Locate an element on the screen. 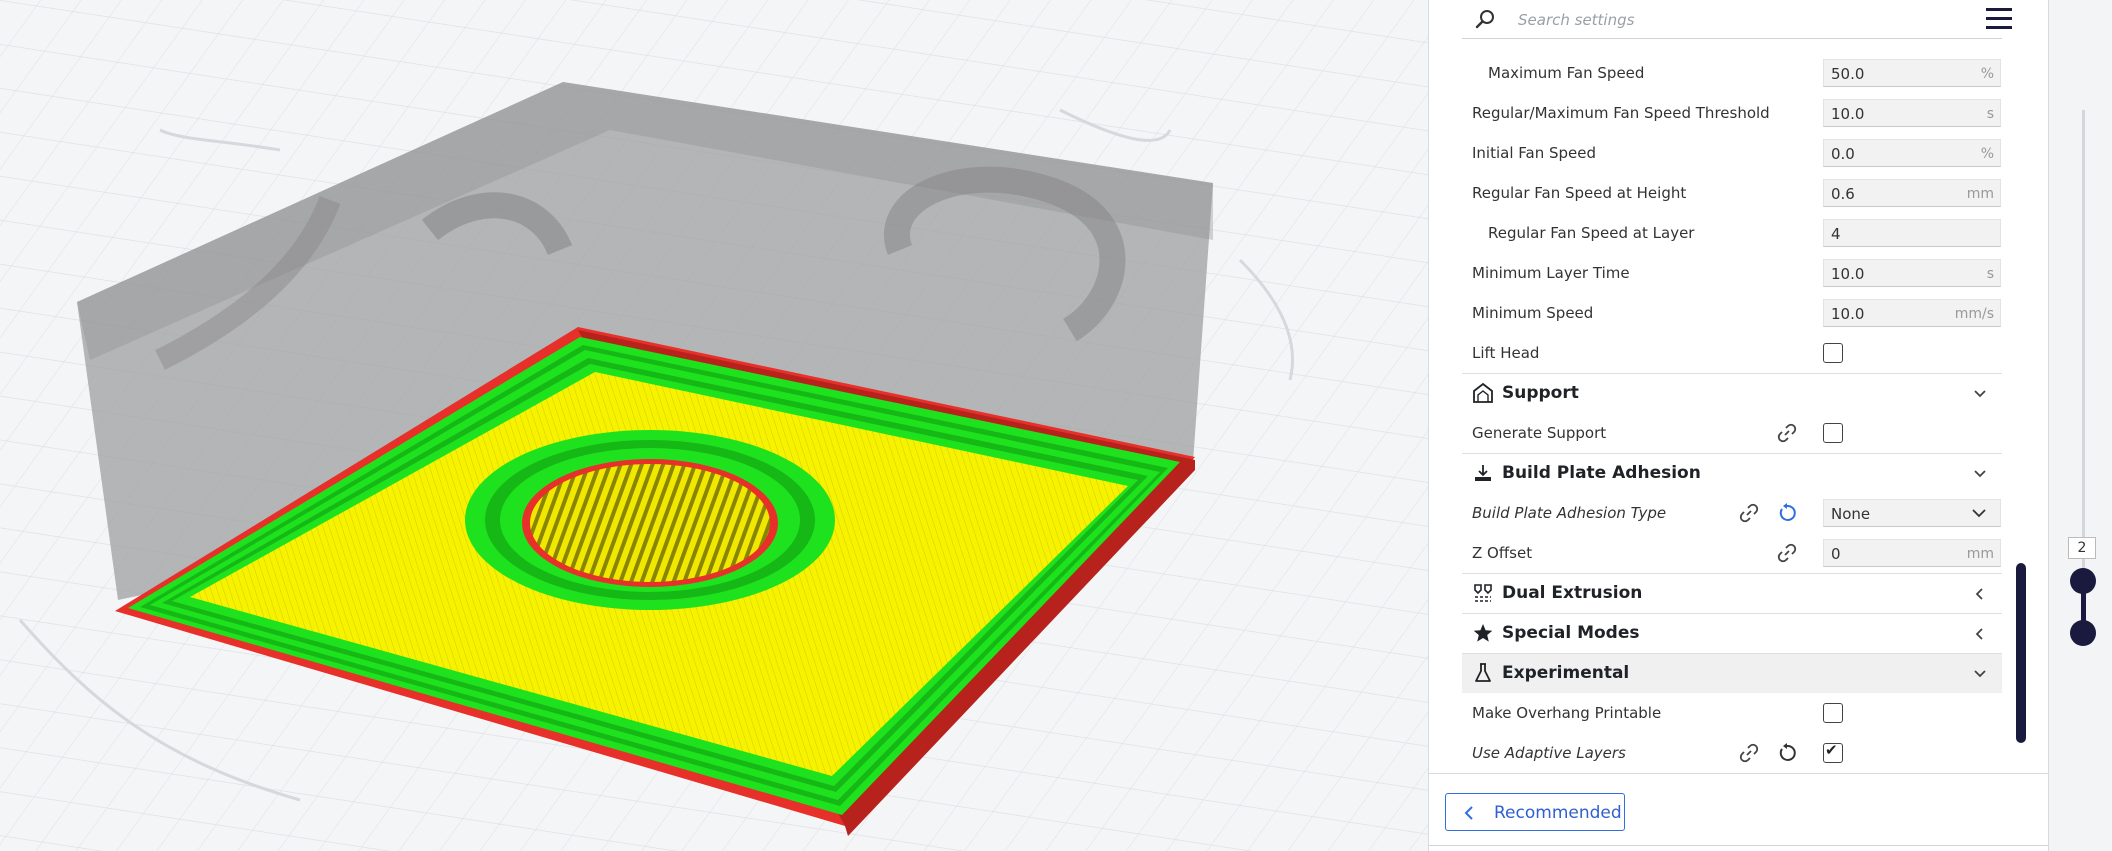 The image size is (2112, 851). search-input is located at coordinates (1753, 20).